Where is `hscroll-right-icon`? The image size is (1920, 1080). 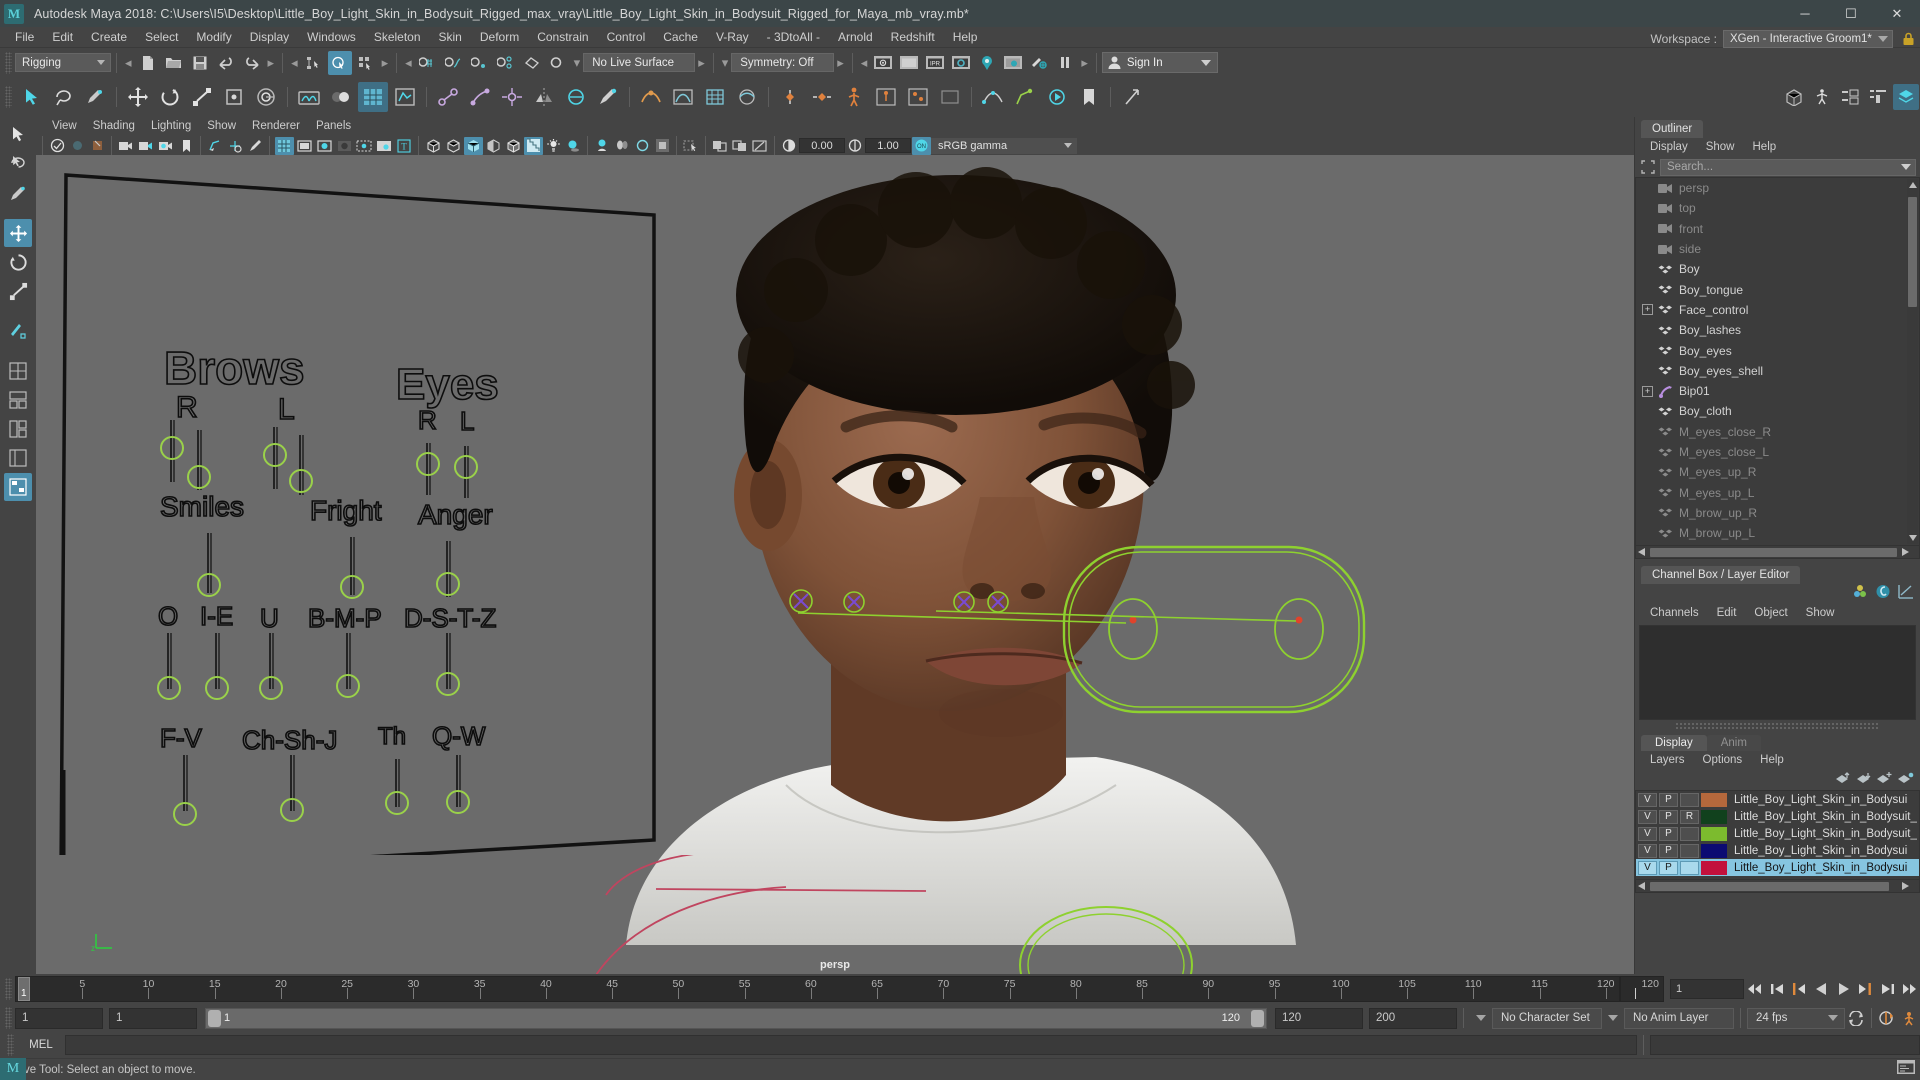 hscroll-right-icon is located at coordinates (1905, 552).